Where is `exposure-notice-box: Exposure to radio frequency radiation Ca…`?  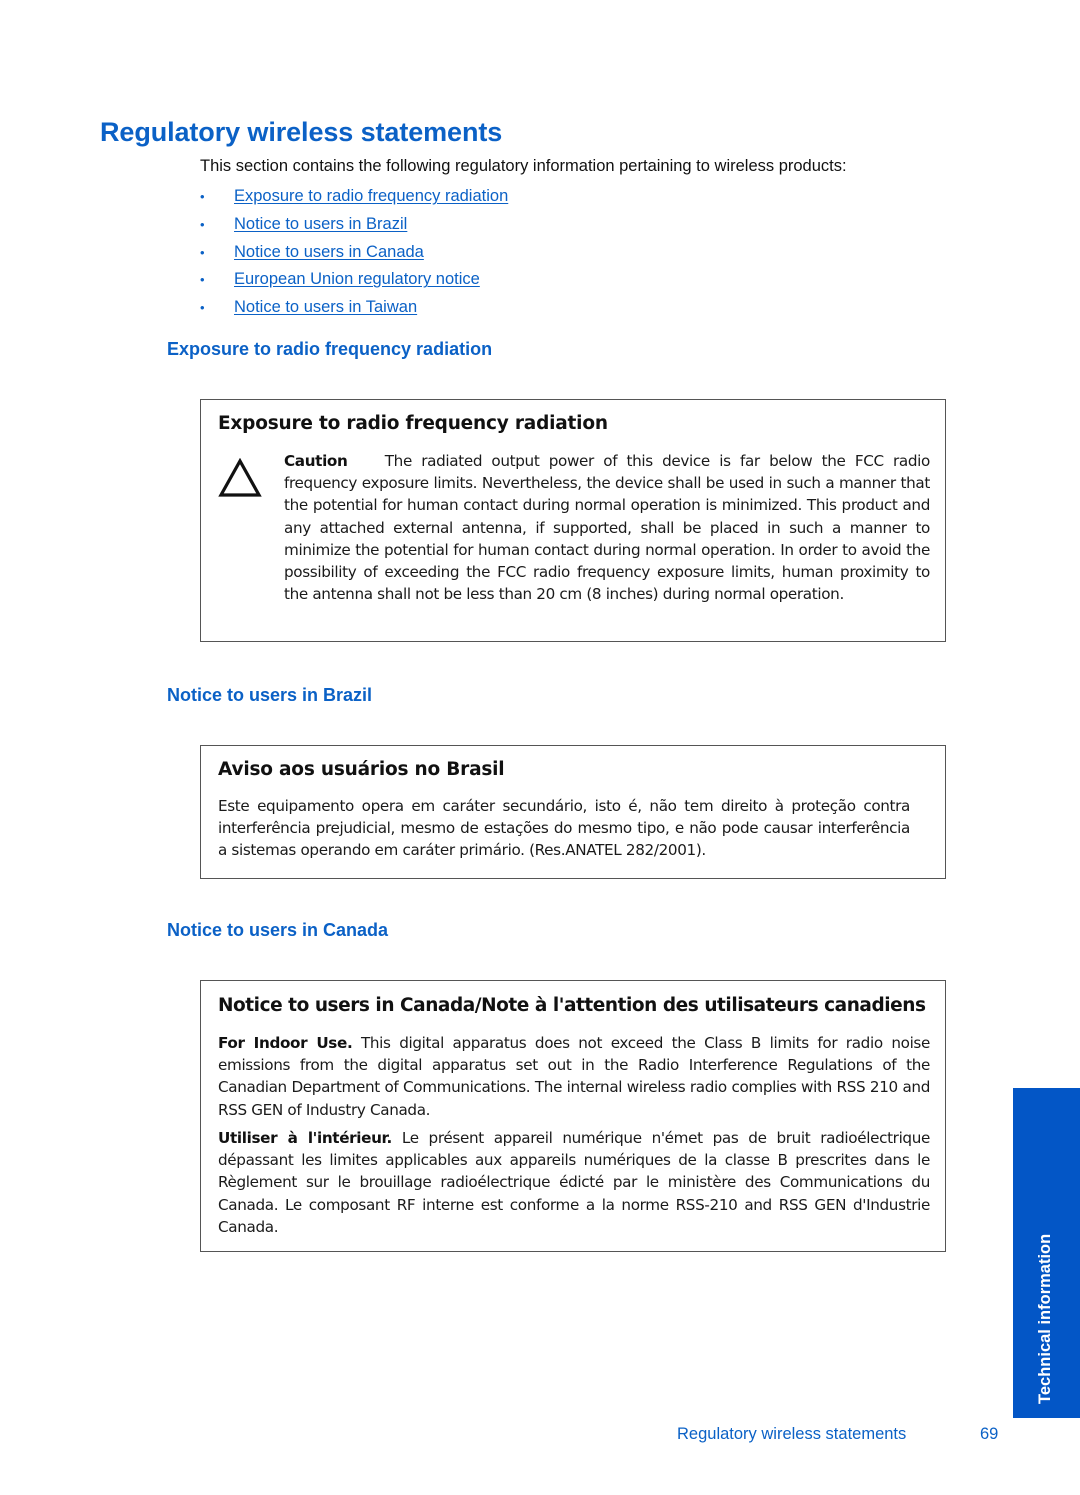 exposure-notice-box: Exposure to radio frequency radiation Ca… is located at coordinates (573, 520).